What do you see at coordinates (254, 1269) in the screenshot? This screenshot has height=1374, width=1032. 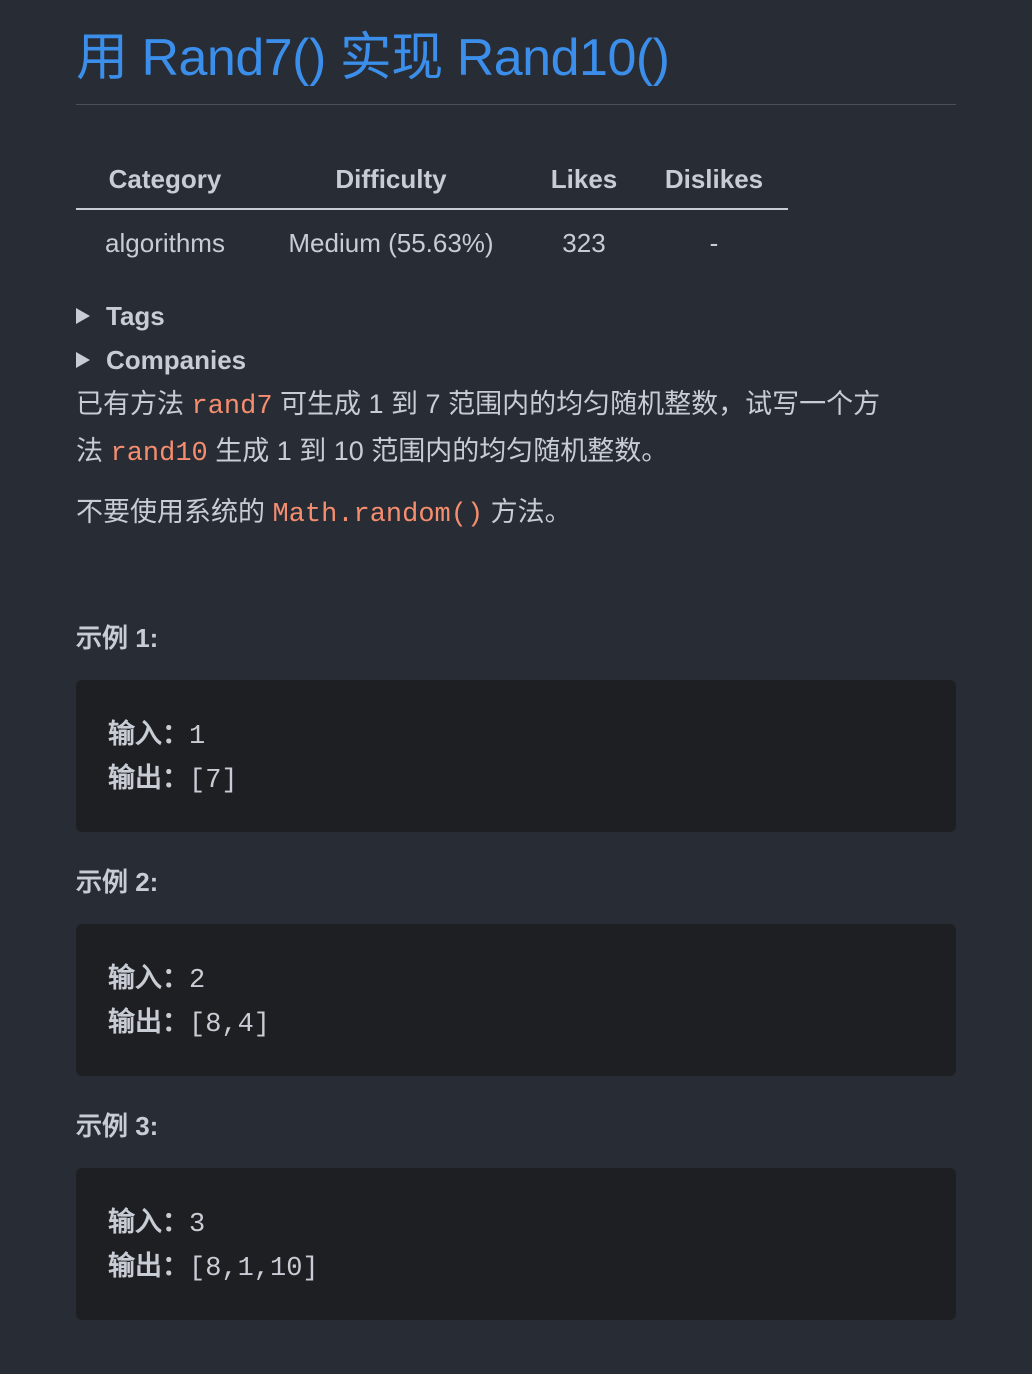 I see `output-value: [8,1,10]` at bounding box center [254, 1269].